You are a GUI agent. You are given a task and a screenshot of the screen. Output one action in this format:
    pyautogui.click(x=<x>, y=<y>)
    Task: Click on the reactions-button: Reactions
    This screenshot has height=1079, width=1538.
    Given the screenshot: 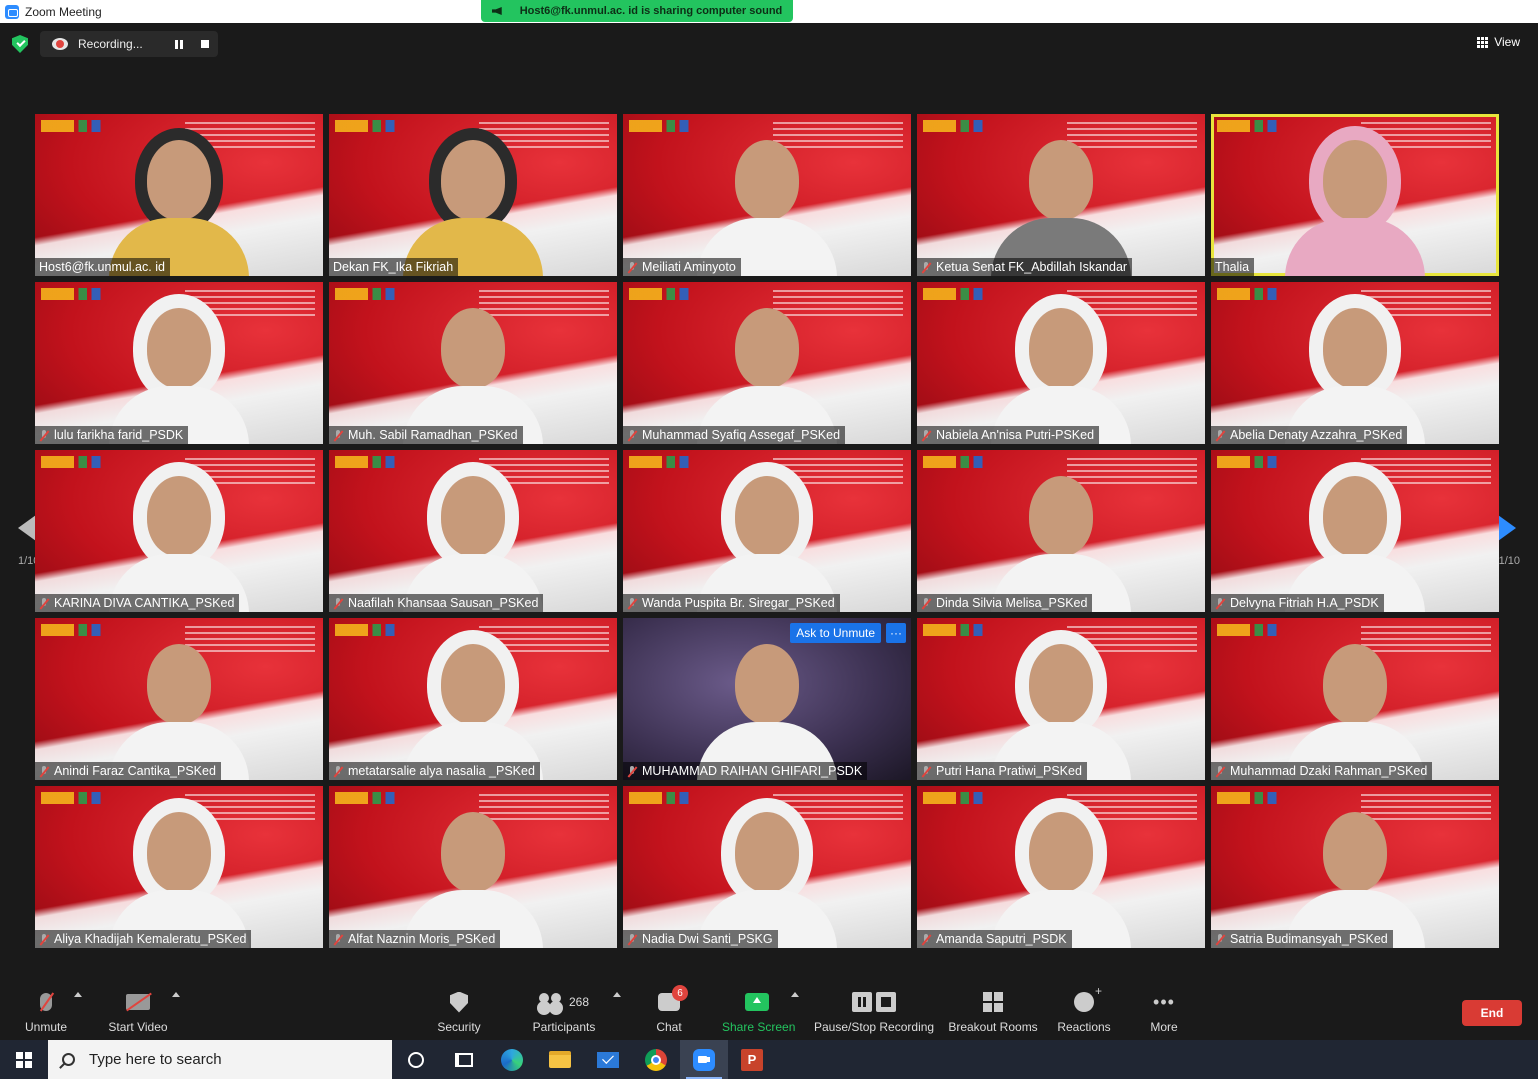 What is the action you would take?
    pyautogui.click(x=1084, y=1009)
    